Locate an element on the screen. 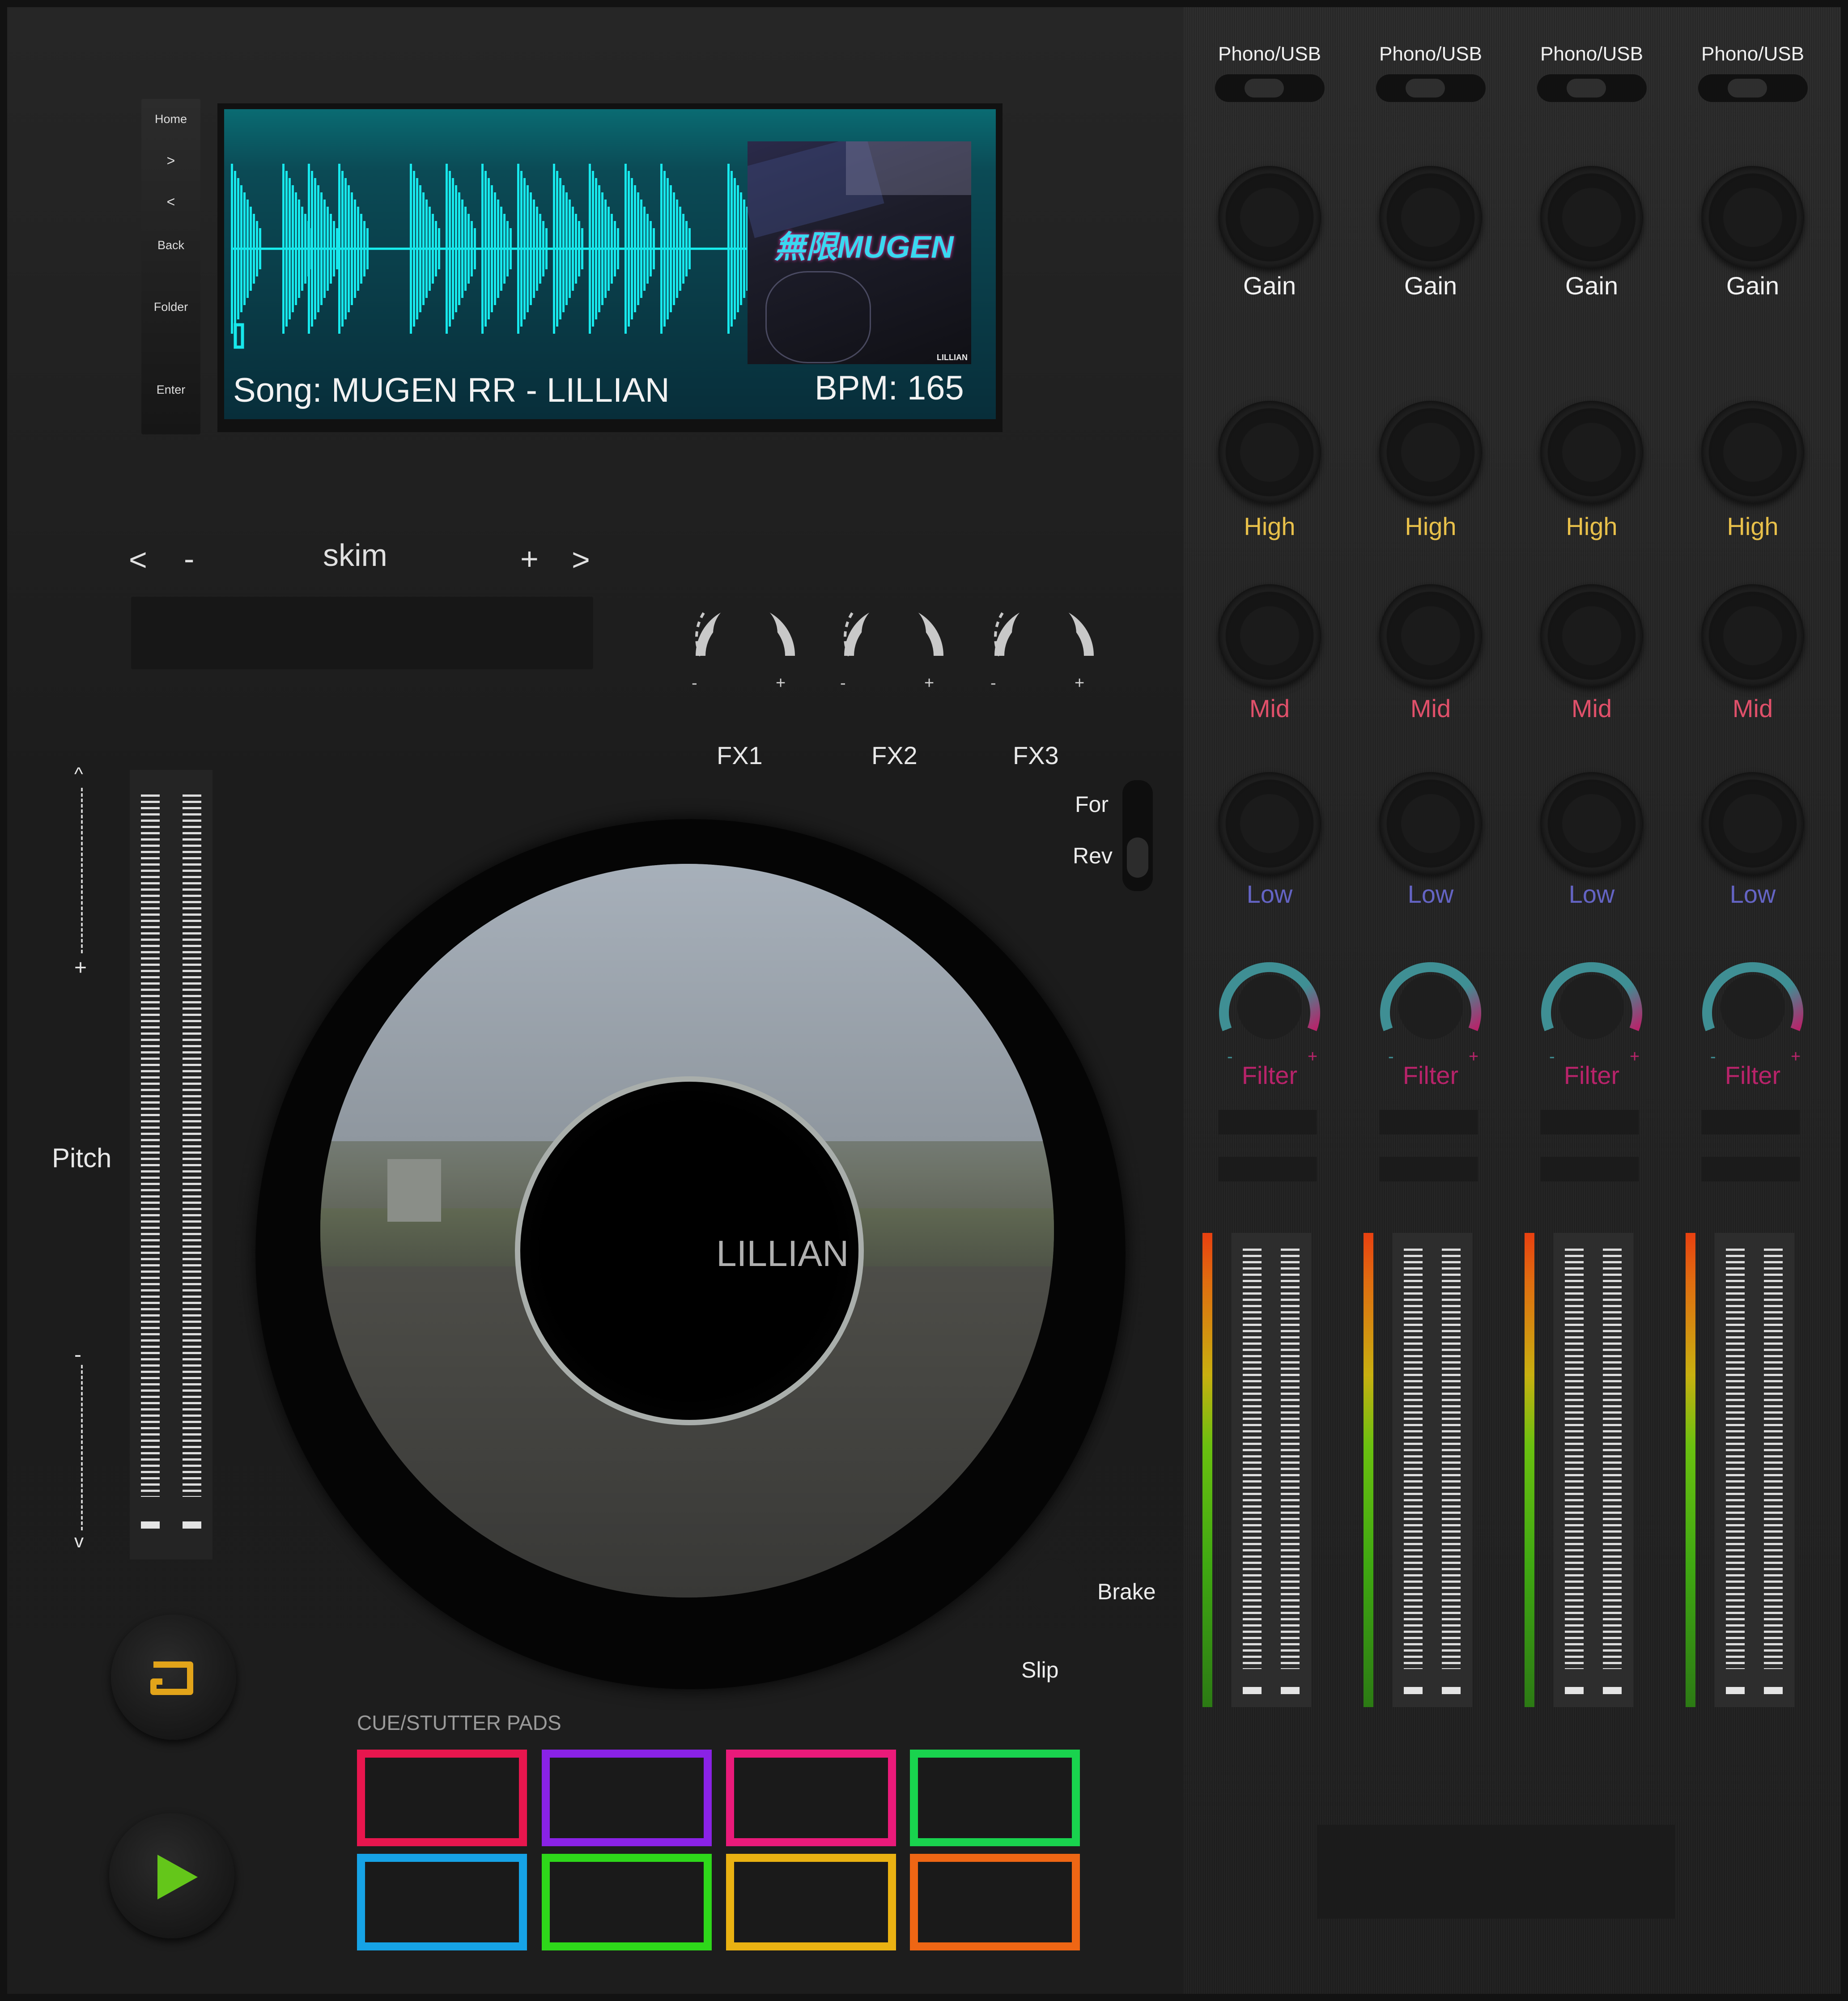 Image resolution: width=1848 pixels, height=2001 pixels. ch3-mid-label: Mid is located at coordinates (1591, 708).